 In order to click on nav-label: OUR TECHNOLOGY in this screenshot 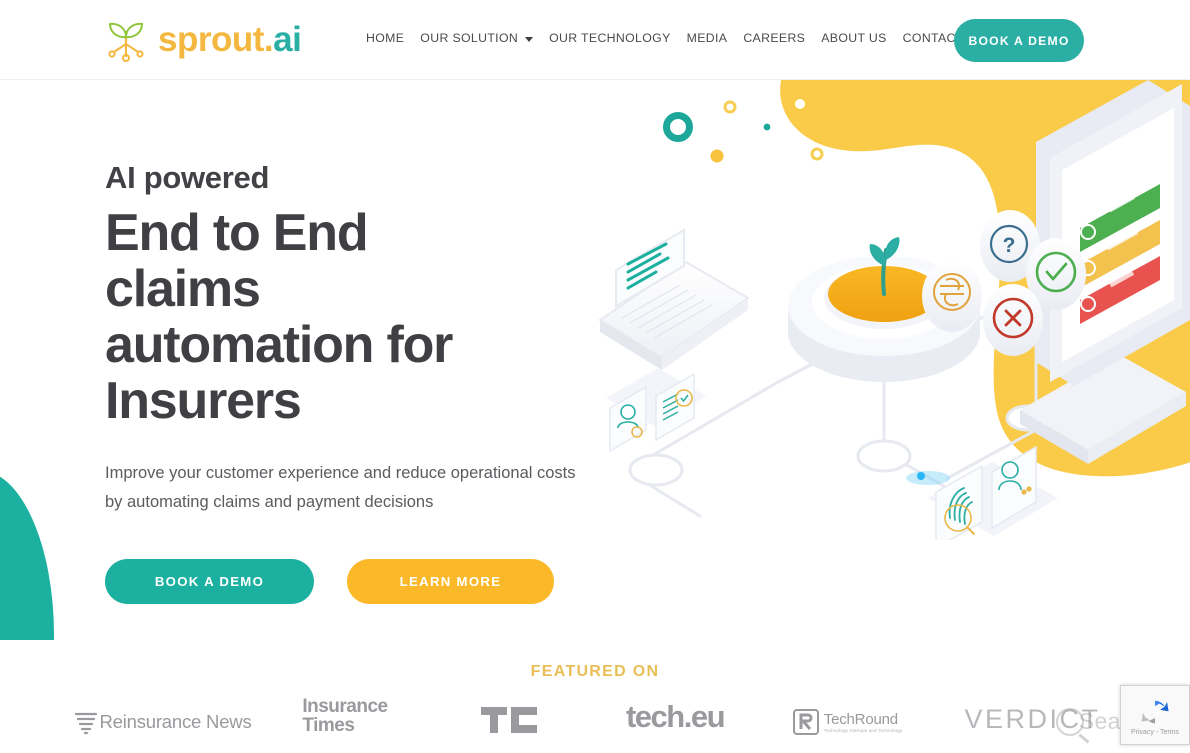, I will do `click(610, 38)`.